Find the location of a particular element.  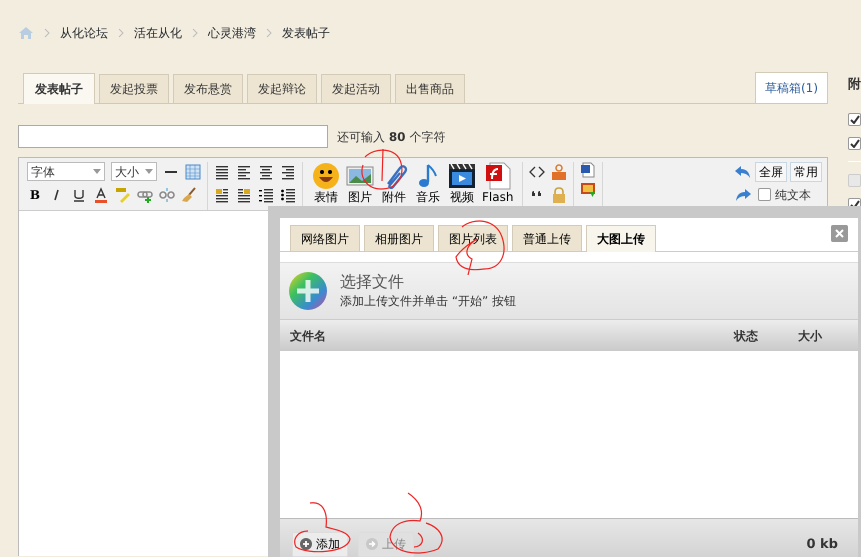

align-justify-icon is located at coordinates (222, 172).